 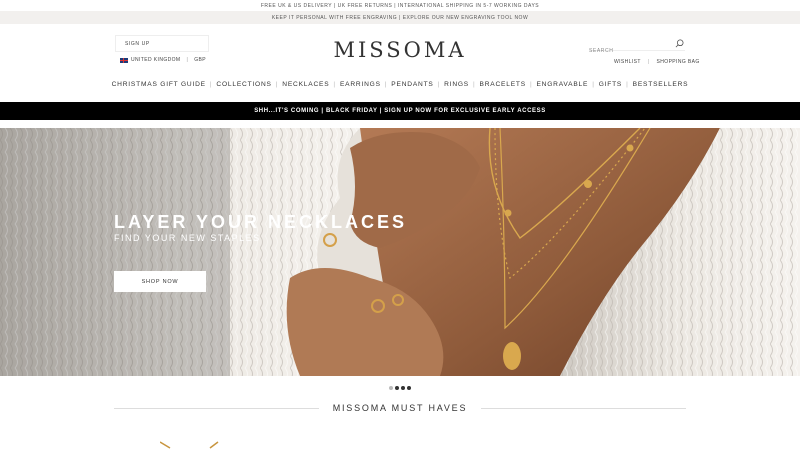 I want to click on section-title: MISSOMA MUST HAVES, so click(x=400, y=408).